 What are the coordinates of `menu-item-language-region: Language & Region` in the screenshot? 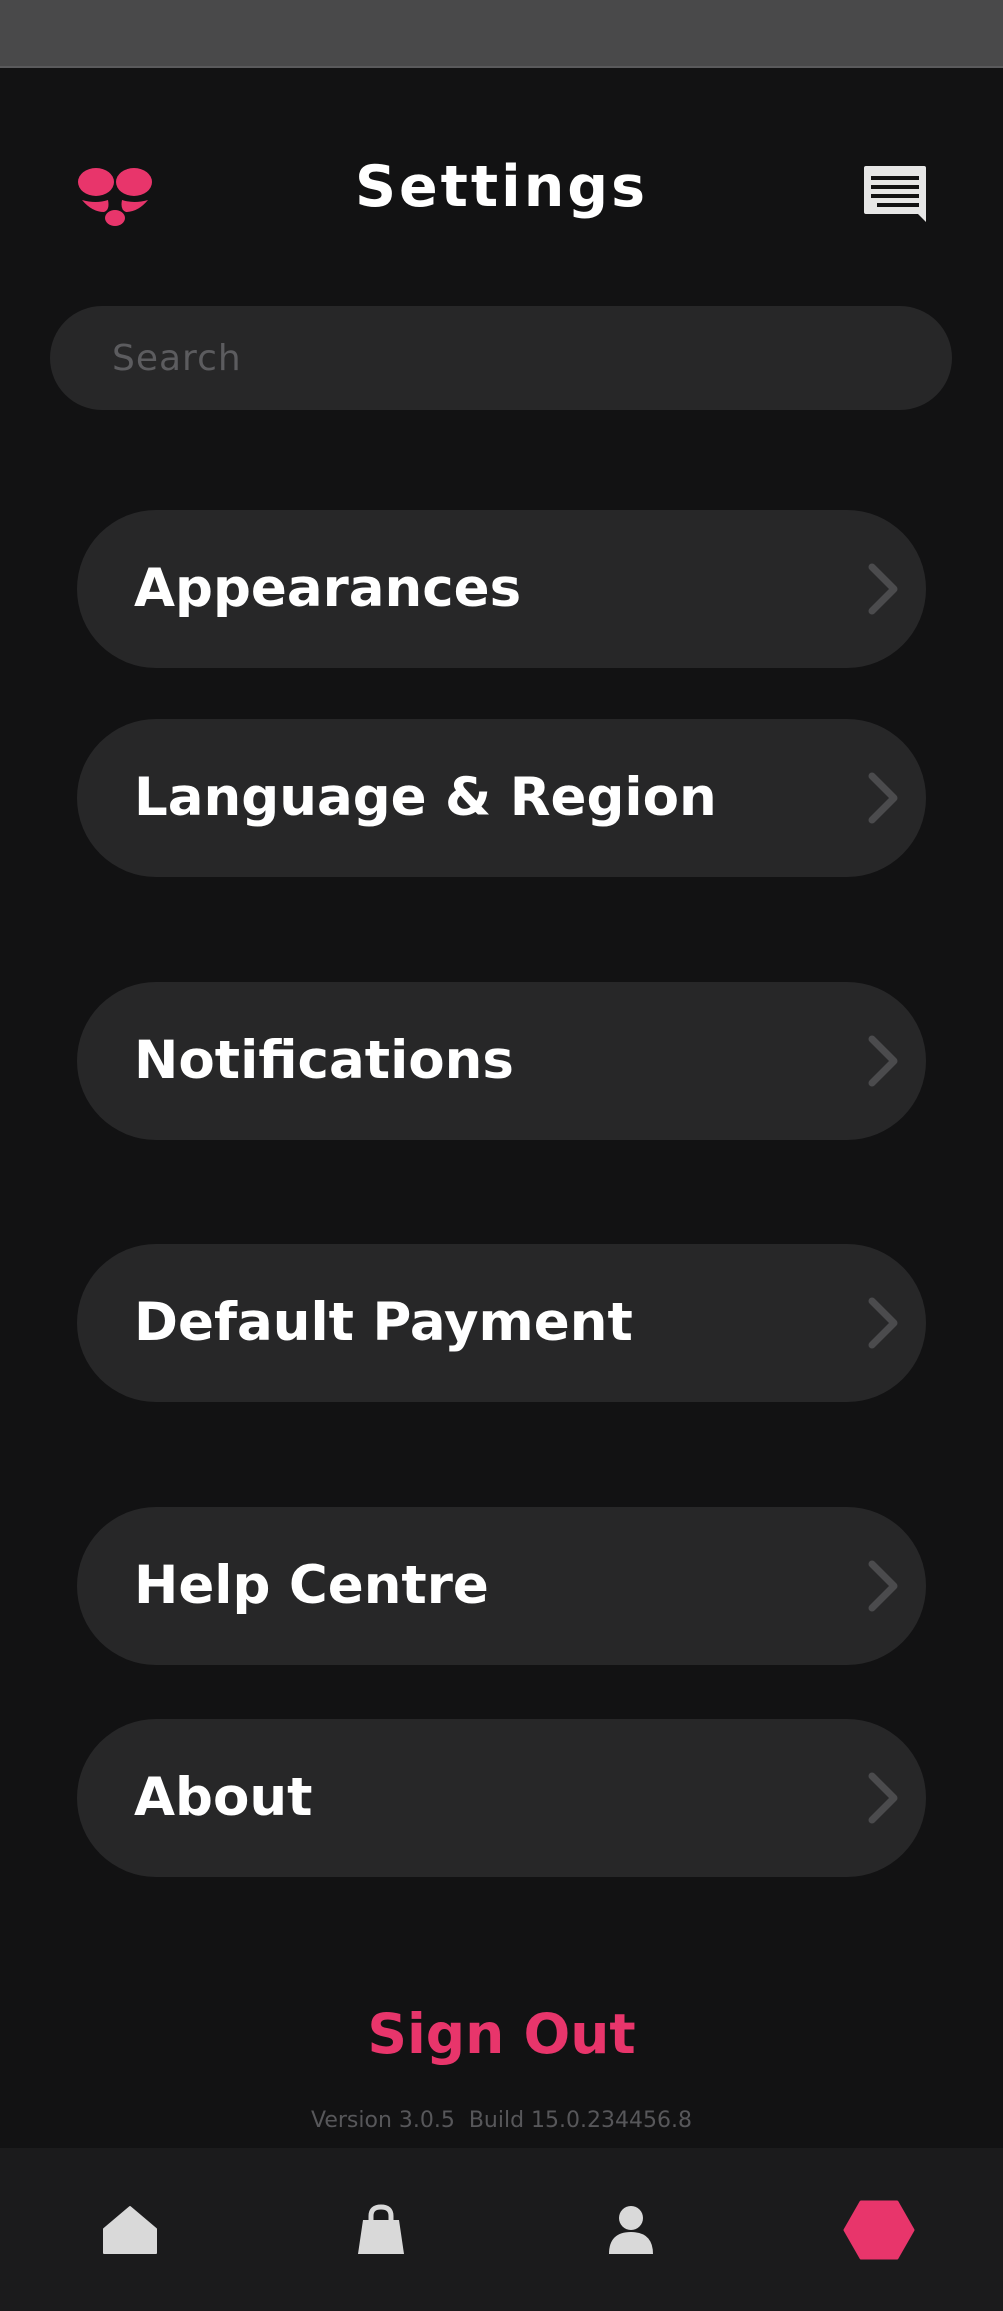 It's located at (501, 798).